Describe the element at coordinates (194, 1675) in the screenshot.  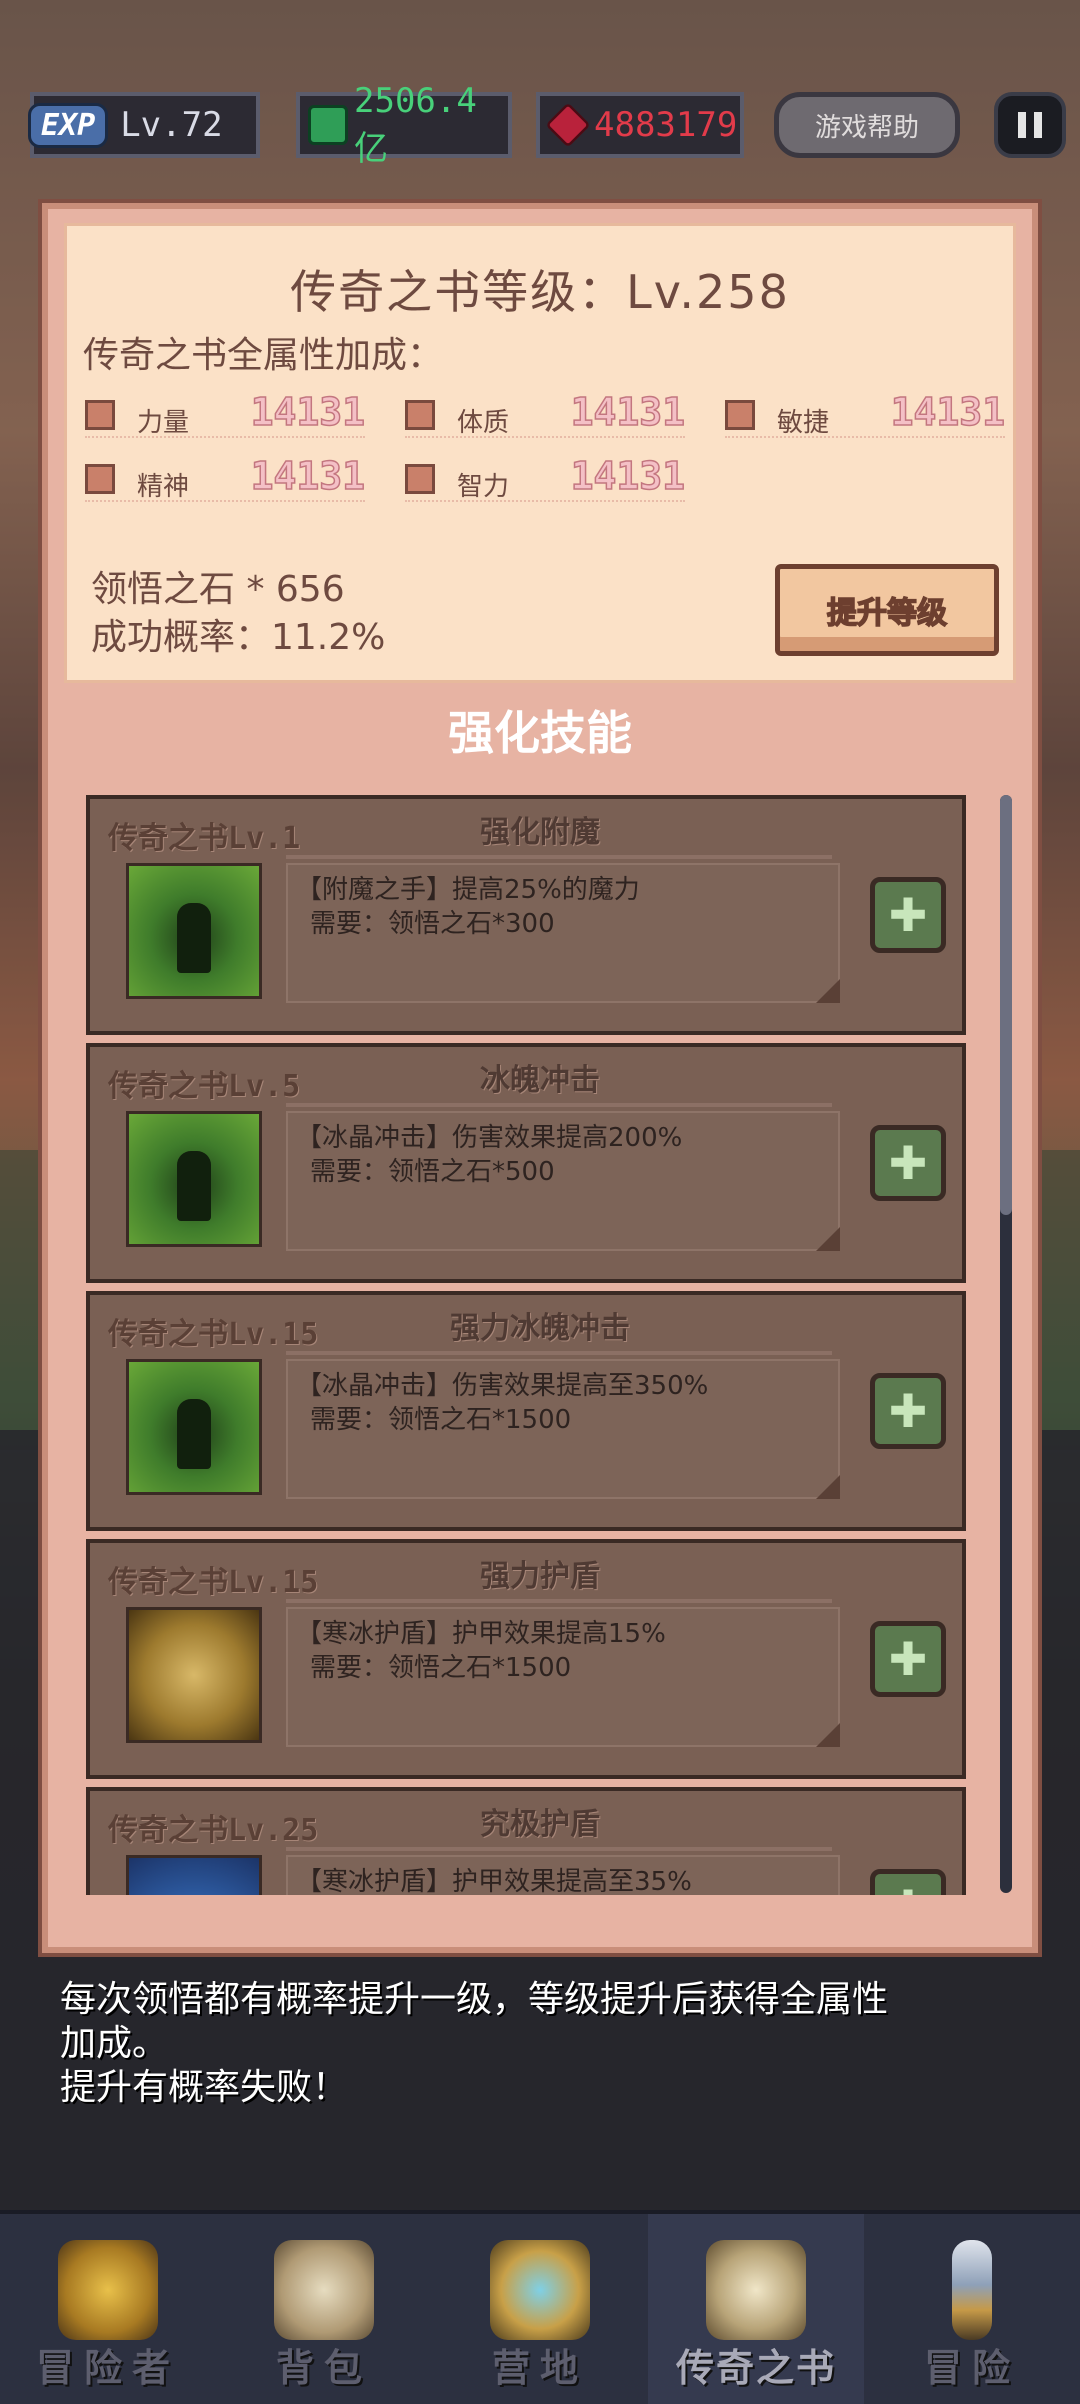
I see `shield-icon` at that location.